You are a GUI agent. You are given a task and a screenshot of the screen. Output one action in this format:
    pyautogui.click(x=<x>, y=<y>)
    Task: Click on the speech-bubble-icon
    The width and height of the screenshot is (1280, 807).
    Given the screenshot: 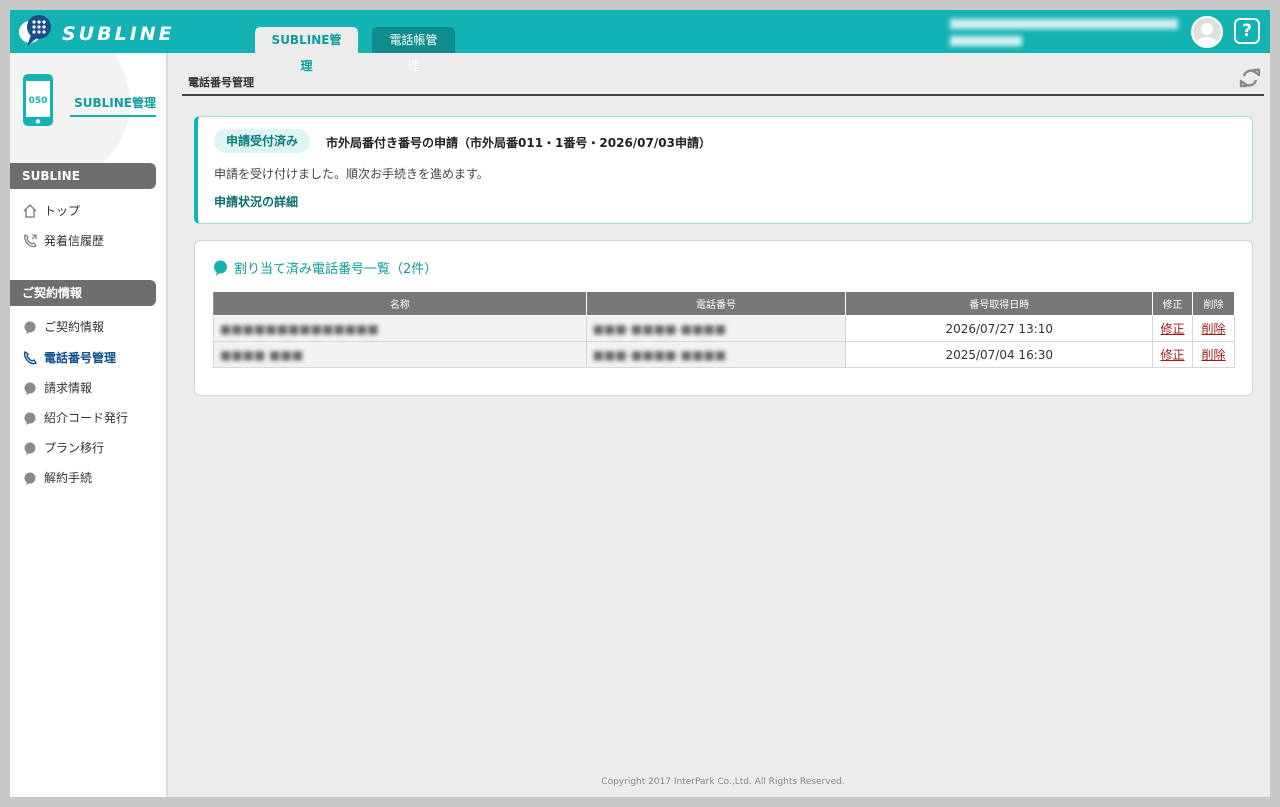 What is the action you would take?
    pyautogui.click(x=220, y=268)
    